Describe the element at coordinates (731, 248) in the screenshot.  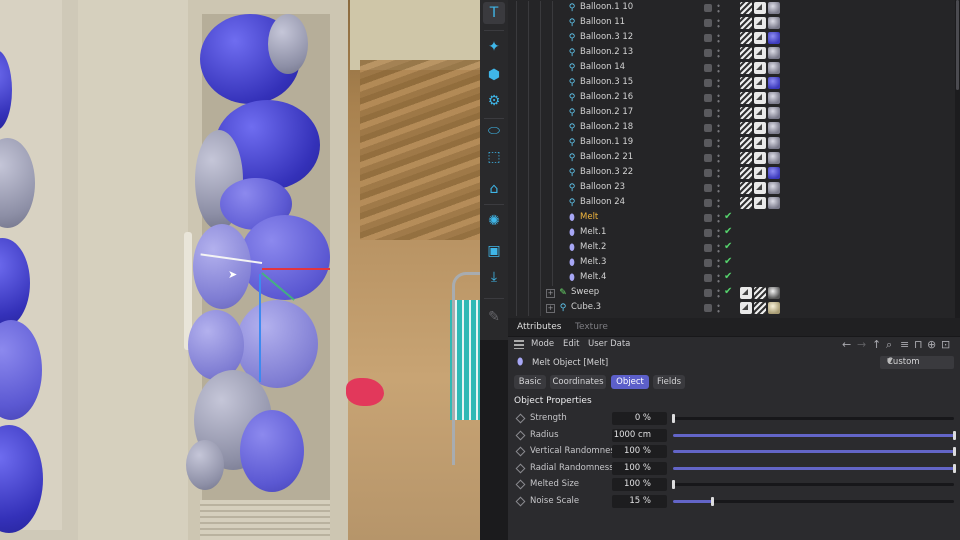
I see `object-row: ⬮ Melt.2 ✔` at that location.